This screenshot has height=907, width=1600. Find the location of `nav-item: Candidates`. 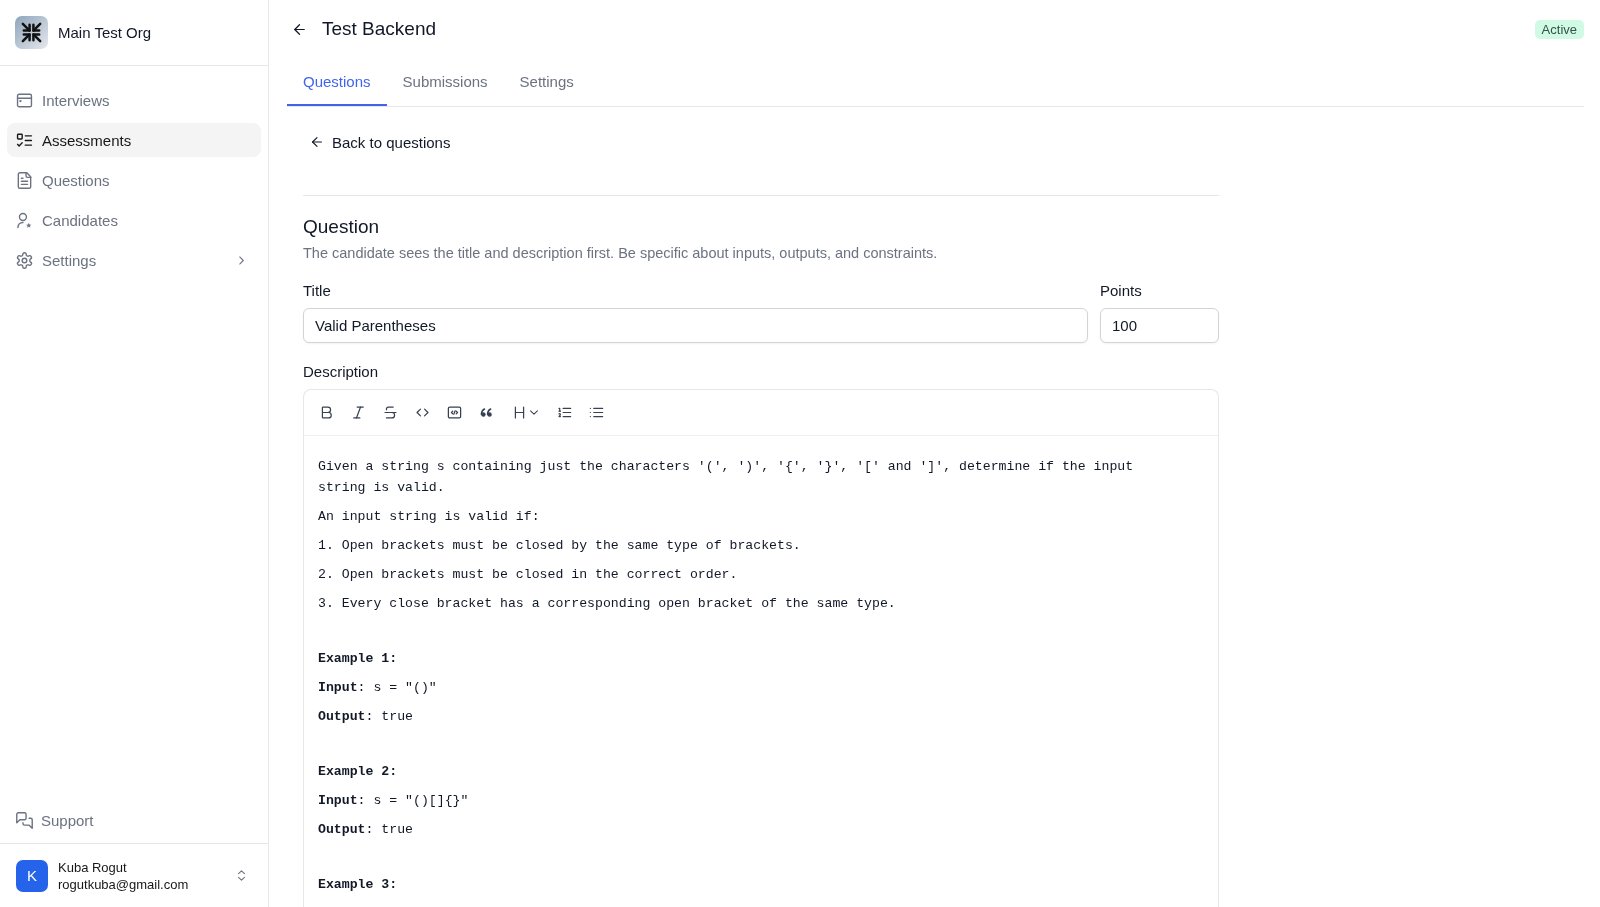

nav-item: Candidates is located at coordinates (134, 220).